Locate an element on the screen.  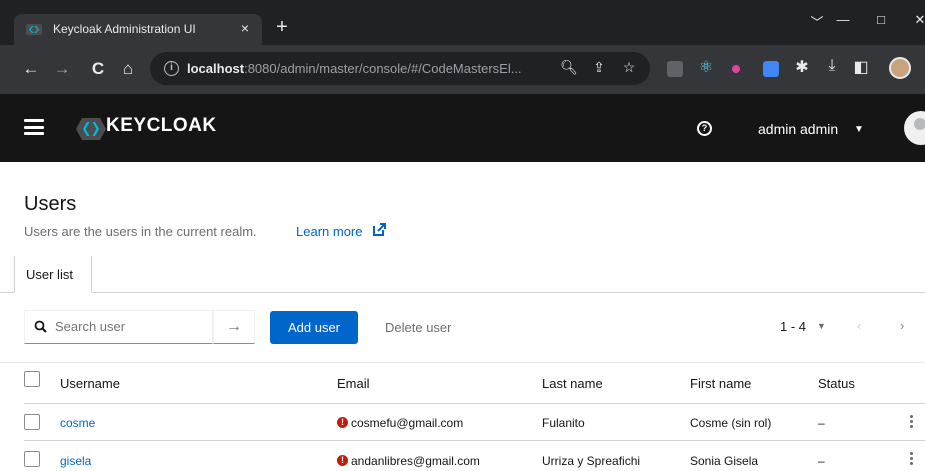
extension-1-icon is located at coordinates (675, 69).